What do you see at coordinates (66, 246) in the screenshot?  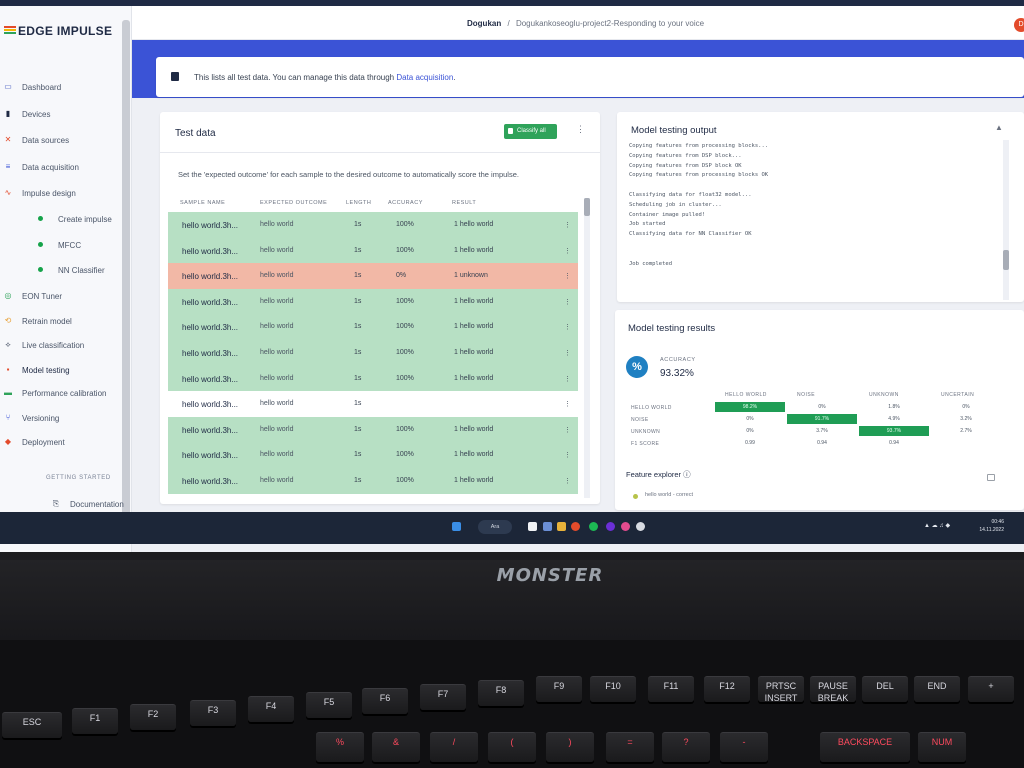 I see `sidebar-item-mfcc: MFCC` at bounding box center [66, 246].